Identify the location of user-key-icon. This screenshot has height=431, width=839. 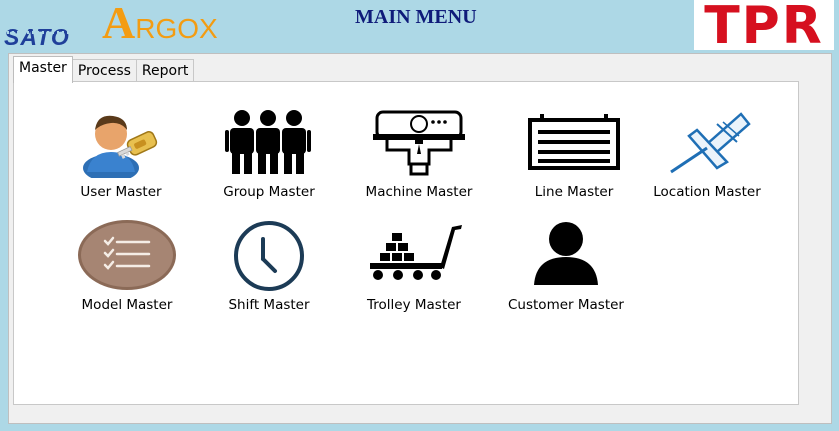
(120, 146).